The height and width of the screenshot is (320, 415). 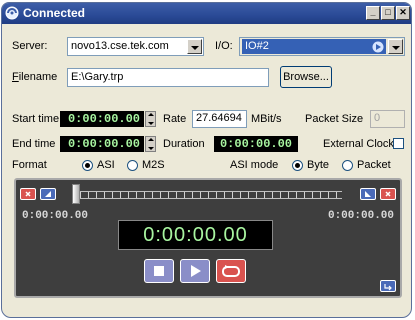 I want to click on start-time-spinner, so click(x=150, y=119).